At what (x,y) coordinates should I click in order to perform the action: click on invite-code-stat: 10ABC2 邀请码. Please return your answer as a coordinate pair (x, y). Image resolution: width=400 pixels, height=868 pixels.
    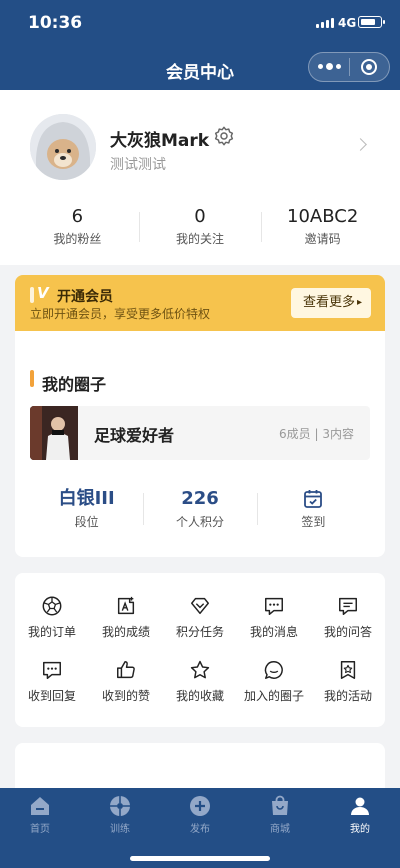
    Looking at the image, I should click on (322, 226).